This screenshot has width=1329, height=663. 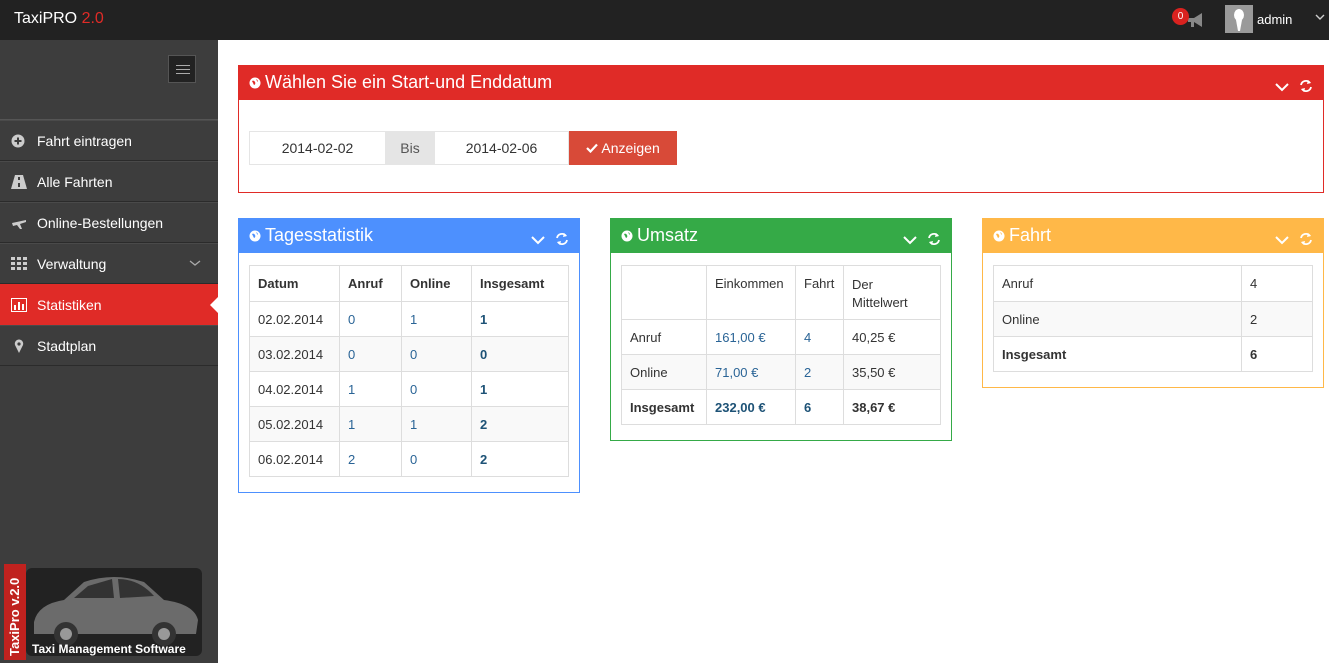 I want to click on cell-average: 38,67 €, so click(x=892, y=407).